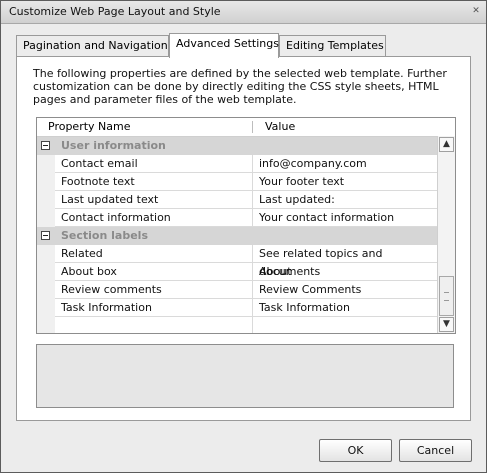 This screenshot has height=473, width=487. Describe the element at coordinates (446, 296) in the screenshot. I see `scroll-thumb` at that location.